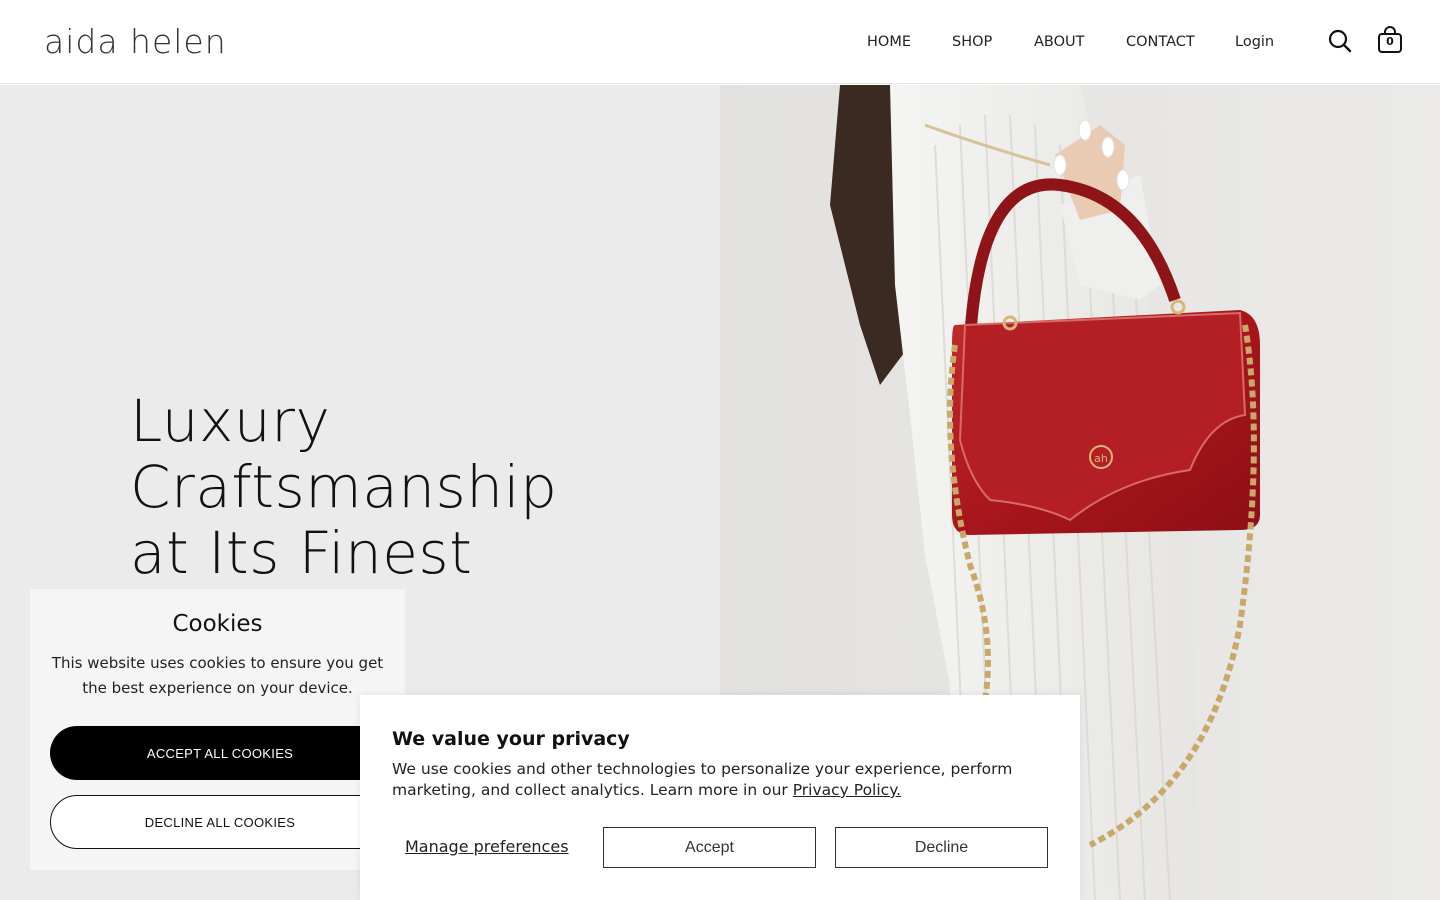 This screenshot has height=900, width=1440. What do you see at coordinates (230, 421) in the screenshot?
I see `hero-title-line-1: Luxury` at bounding box center [230, 421].